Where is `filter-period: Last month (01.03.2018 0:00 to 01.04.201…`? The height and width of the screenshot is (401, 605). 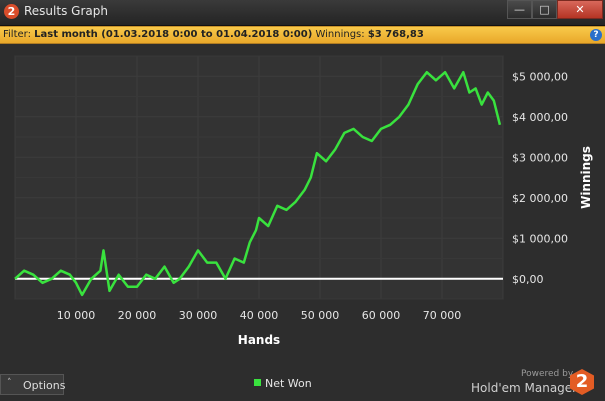
filter-period: Last month (01.03.2018 0:00 to 01.04.201… is located at coordinates (173, 34).